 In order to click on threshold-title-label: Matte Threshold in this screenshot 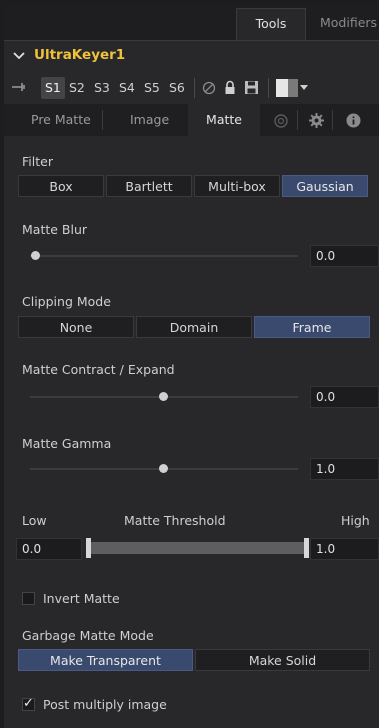, I will do `click(175, 520)`.